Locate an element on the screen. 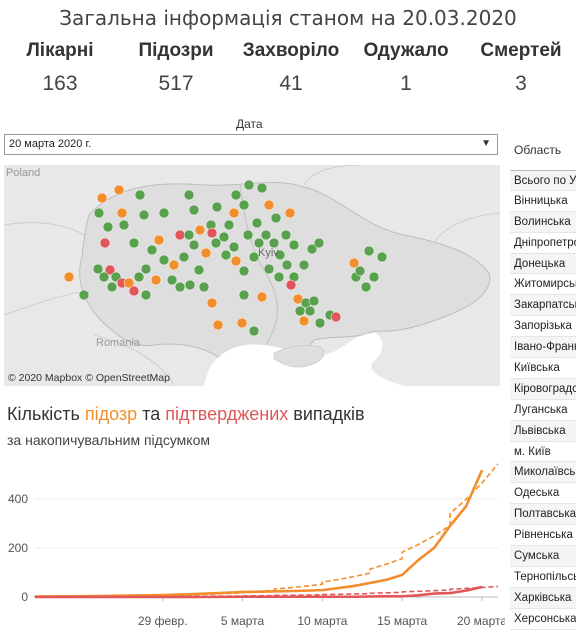 The height and width of the screenshot is (637, 576). region-list-item: Житомирська is located at coordinates (543, 285).